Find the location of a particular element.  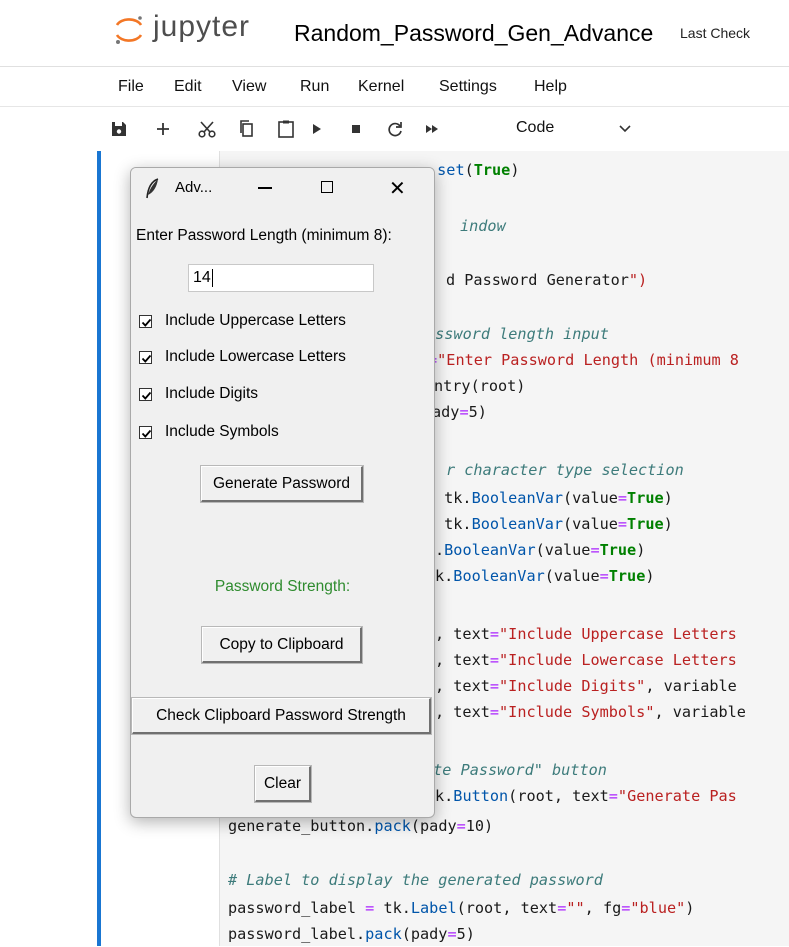

code-line: , text="Include Uppercase Letters is located at coordinates (586, 634).